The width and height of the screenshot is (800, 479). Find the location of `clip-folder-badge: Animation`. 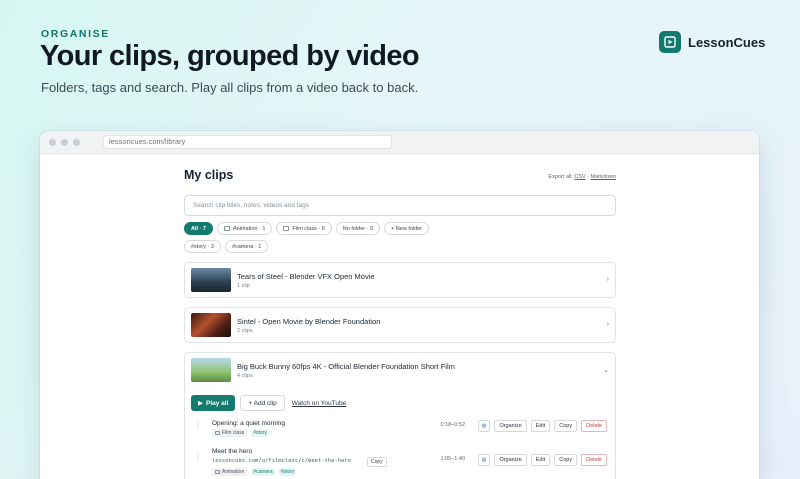

clip-folder-badge: Animation is located at coordinates (230, 472).